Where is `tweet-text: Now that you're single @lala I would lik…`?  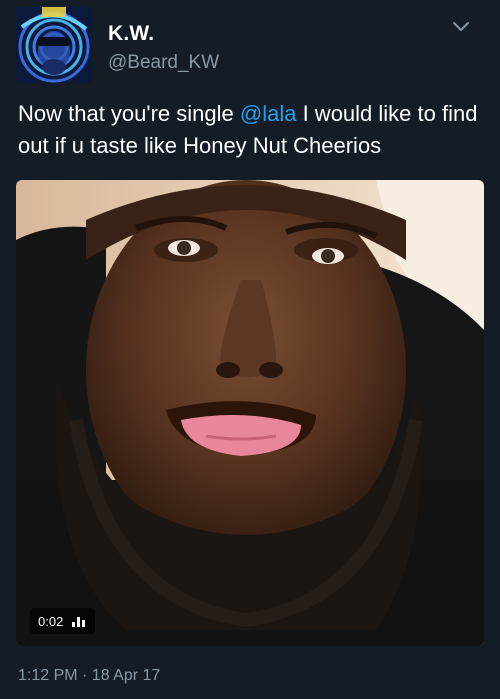
tweet-text: Now that you're single @lala I would lik… is located at coordinates (253, 130).